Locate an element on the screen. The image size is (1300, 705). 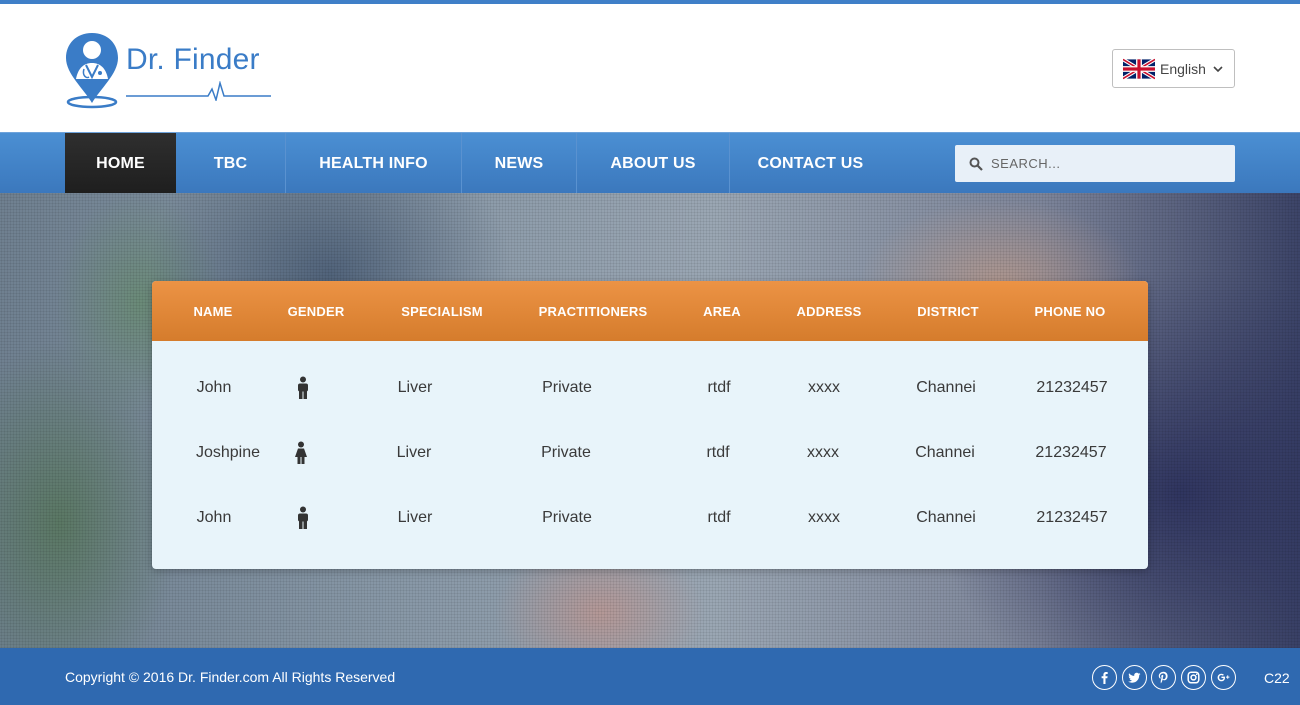
nav-item-about-us: ABOUT US is located at coordinates (653, 163).